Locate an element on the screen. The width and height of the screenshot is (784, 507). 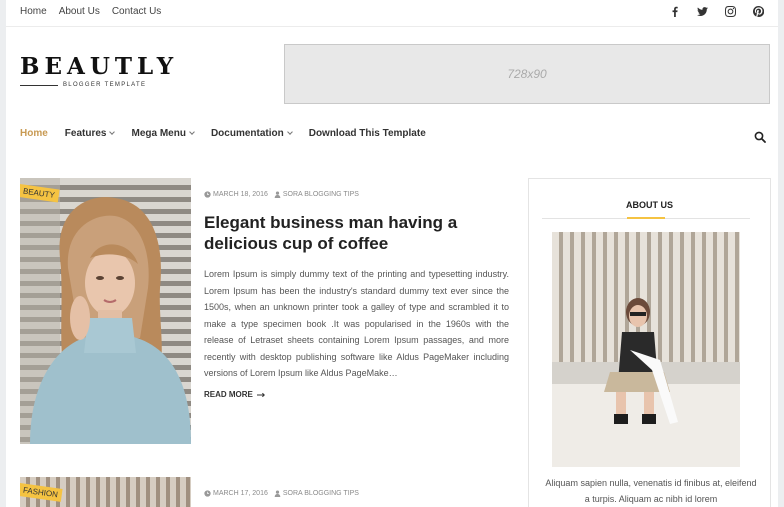
logo-sub: BLOGGER TEMPLATE is located at coordinates (85, 85).